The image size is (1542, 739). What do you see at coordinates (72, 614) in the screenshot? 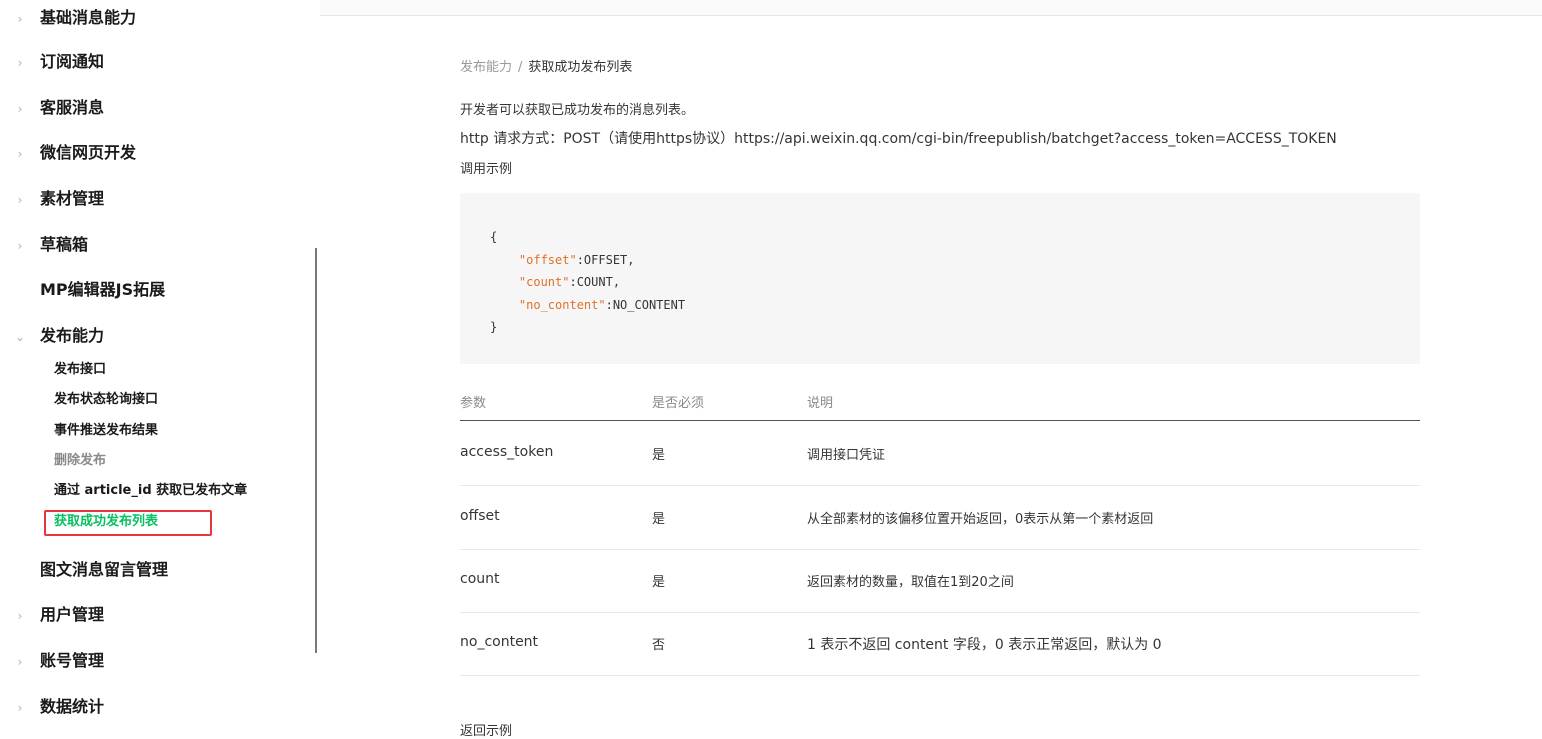
I see `sidebar-item-label: 用户管理` at bounding box center [72, 614].